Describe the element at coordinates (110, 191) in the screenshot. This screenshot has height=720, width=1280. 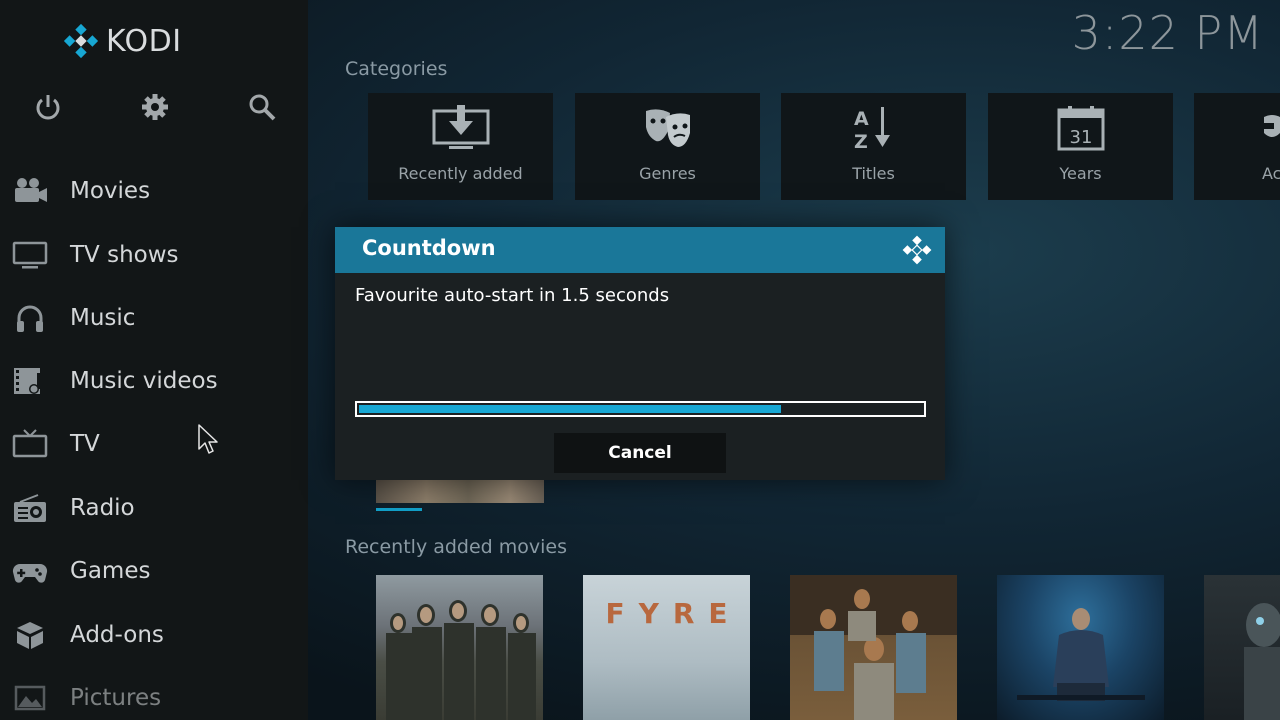
I see `nav-label: Movies` at that location.